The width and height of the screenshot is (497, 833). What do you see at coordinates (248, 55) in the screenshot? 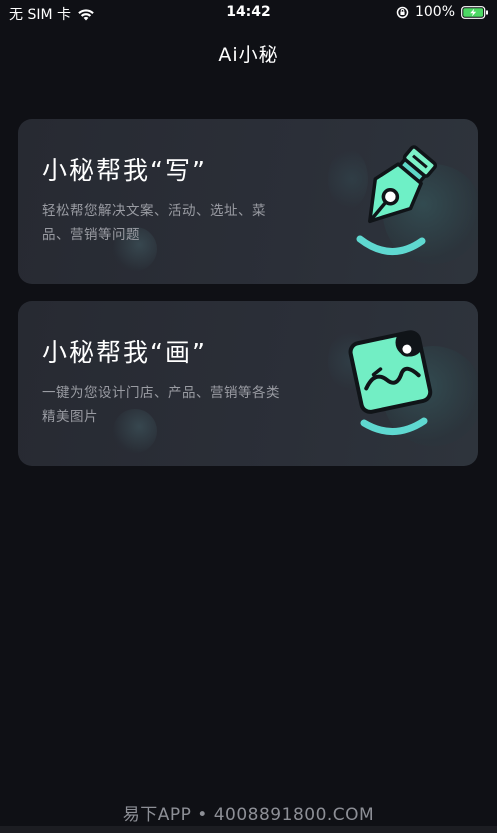
I see `page-title: Ai小秘` at bounding box center [248, 55].